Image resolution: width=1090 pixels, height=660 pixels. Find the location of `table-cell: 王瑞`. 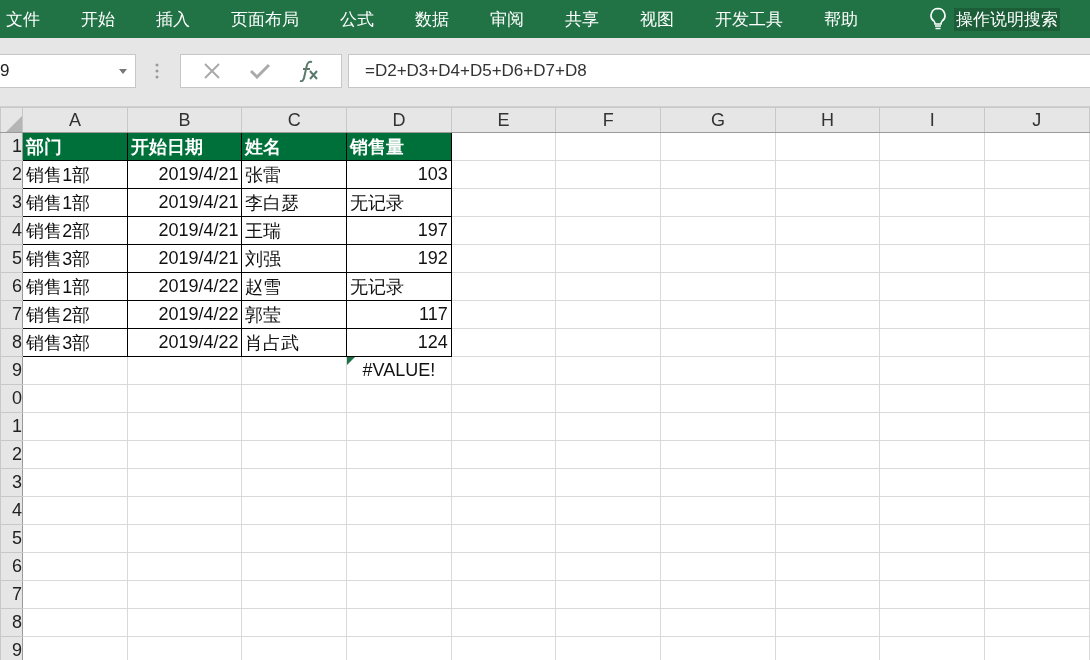

table-cell: 王瑞 is located at coordinates (294, 230).